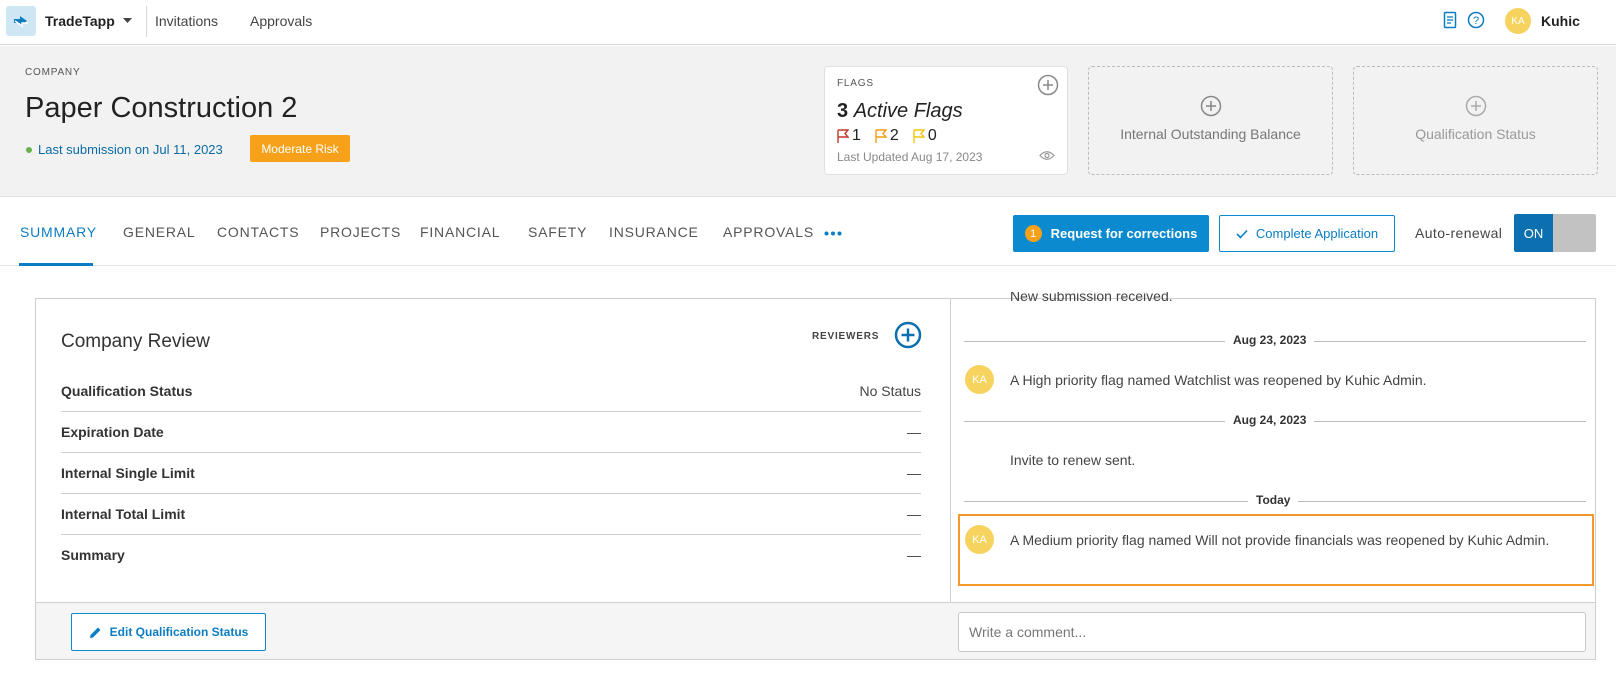 The image size is (1616, 674). I want to click on red-flag-icon, so click(843, 136).